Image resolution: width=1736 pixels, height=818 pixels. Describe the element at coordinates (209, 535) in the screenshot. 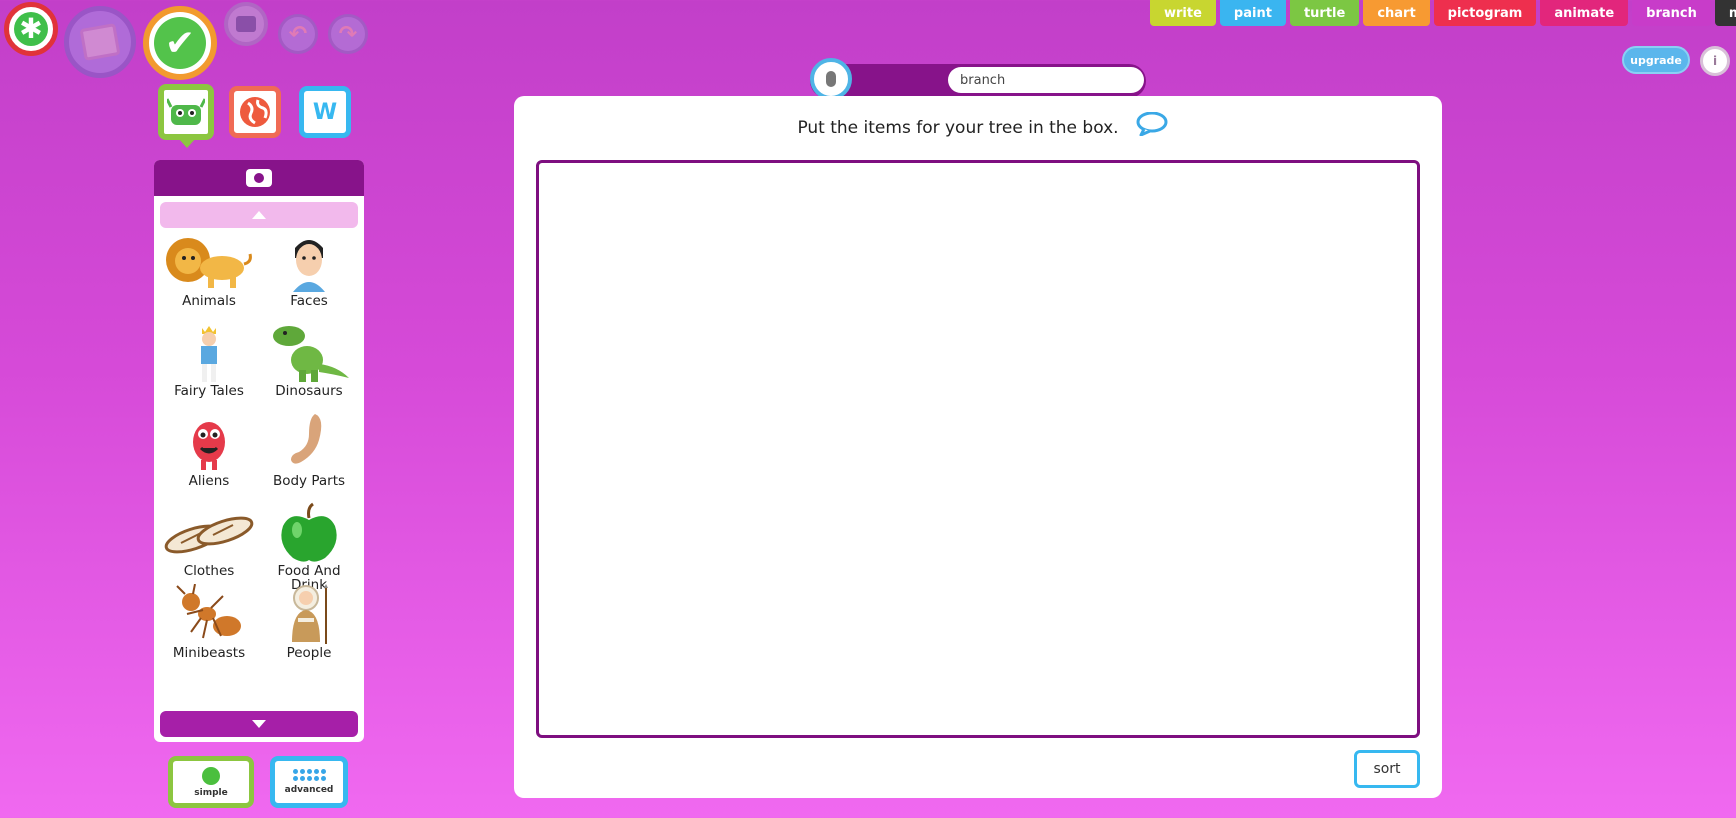

I see `snowshoes-icon` at that location.